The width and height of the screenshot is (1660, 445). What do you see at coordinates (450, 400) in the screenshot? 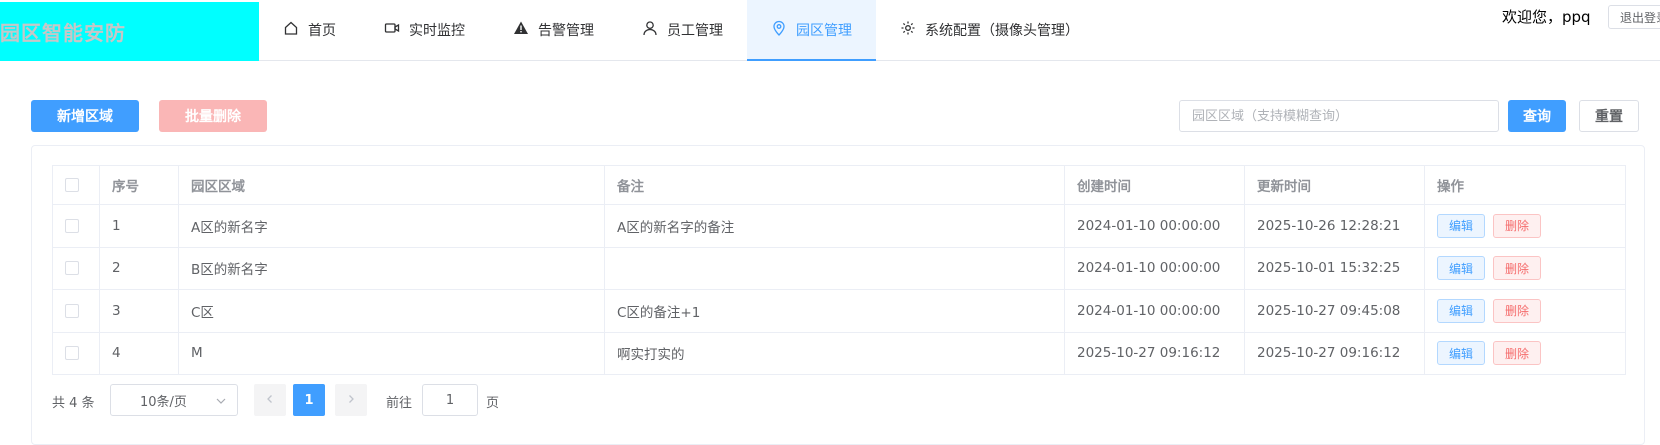
I see `goto-page-input` at bounding box center [450, 400].